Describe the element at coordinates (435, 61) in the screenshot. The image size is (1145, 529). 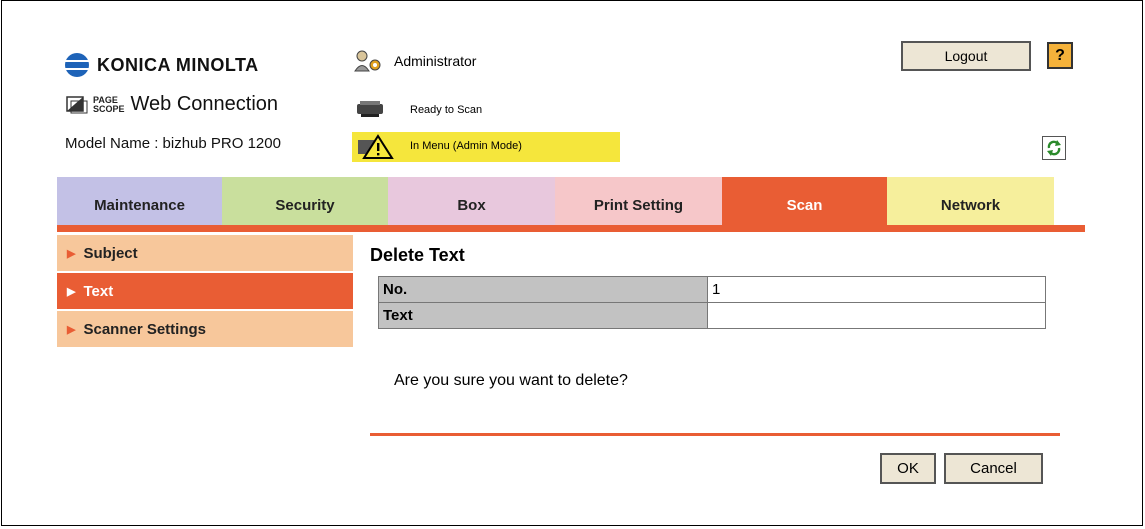
I see `user-name: Administrator` at that location.